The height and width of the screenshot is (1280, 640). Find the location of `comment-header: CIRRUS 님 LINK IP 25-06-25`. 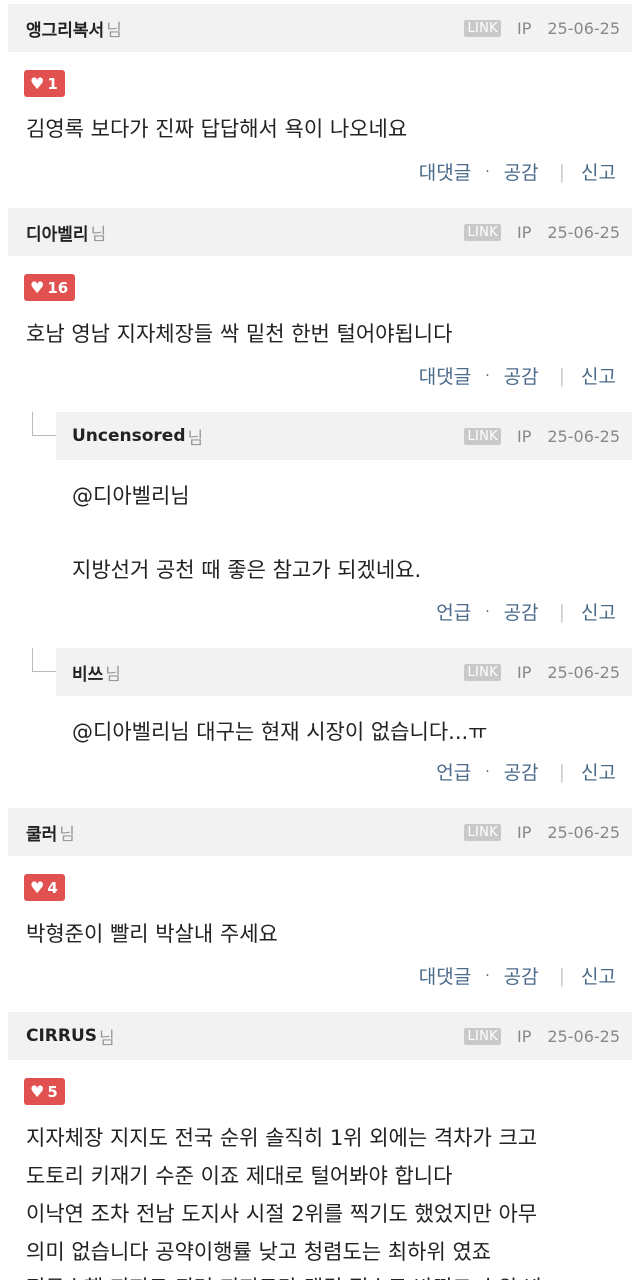

comment-header: CIRRUS 님 LINK IP 25-06-25 is located at coordinates (320, 1036).